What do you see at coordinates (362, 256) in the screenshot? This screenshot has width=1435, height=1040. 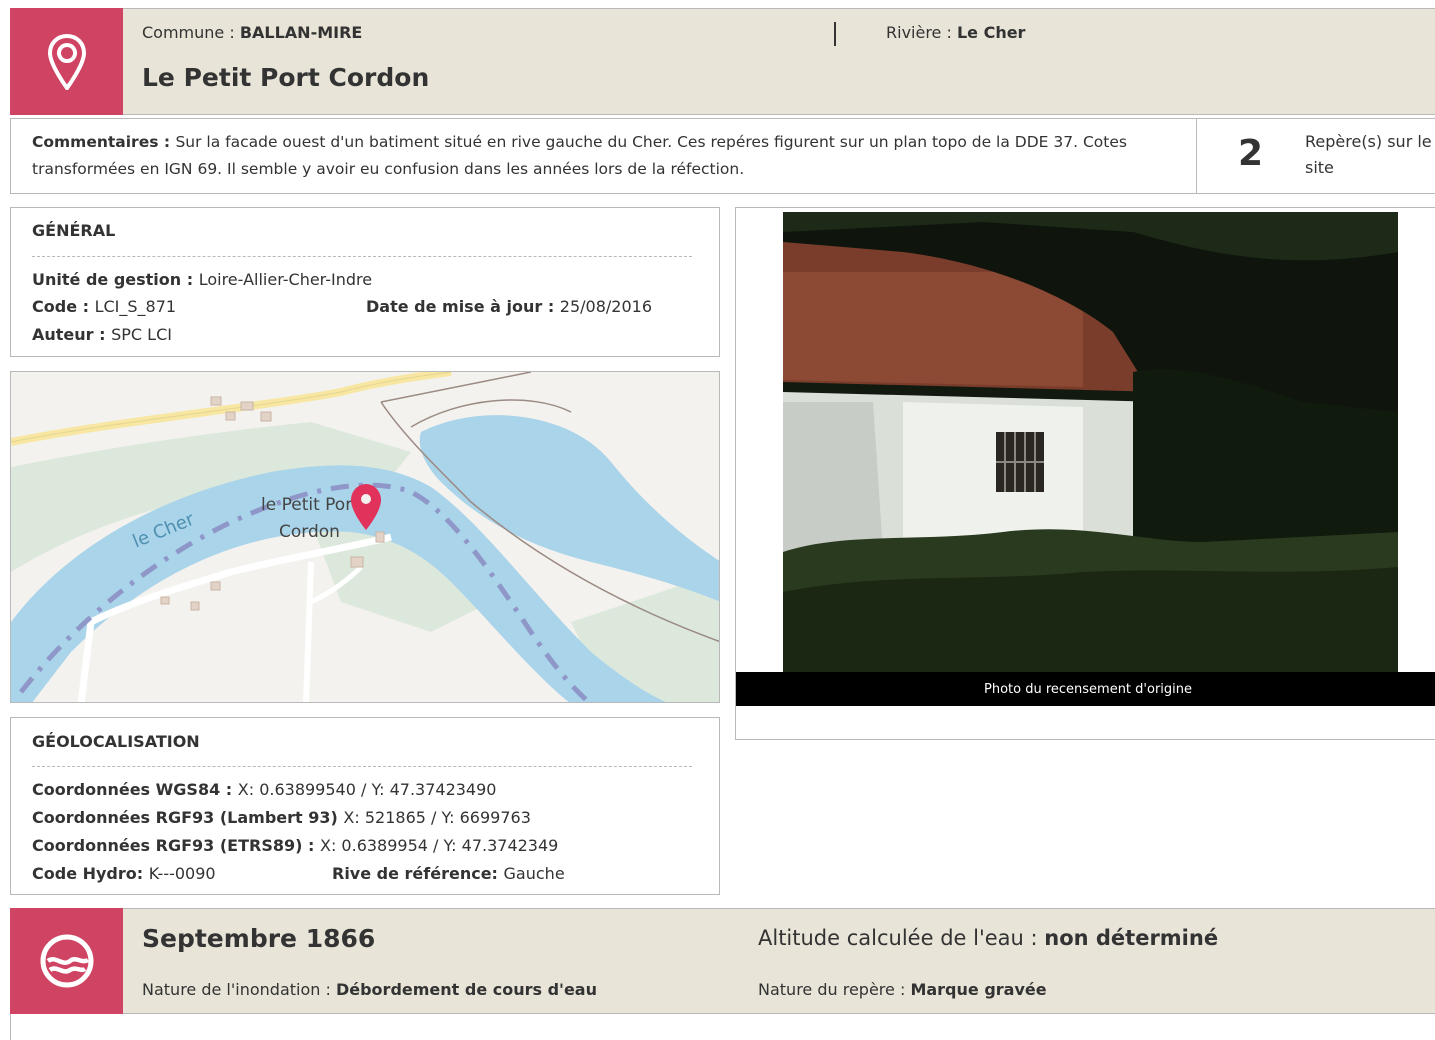 I see `general-divider` at bounding box center [362, 256].